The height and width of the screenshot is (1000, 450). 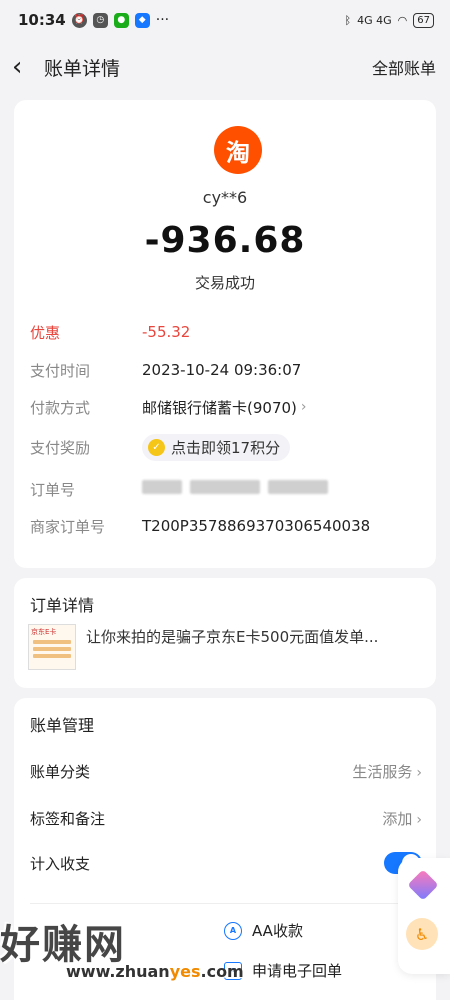 What do you see at coordinates (348, 20) in the screenshot?
I see `bluetooth-icon: ᛒ` at bounding box center [348, 20].